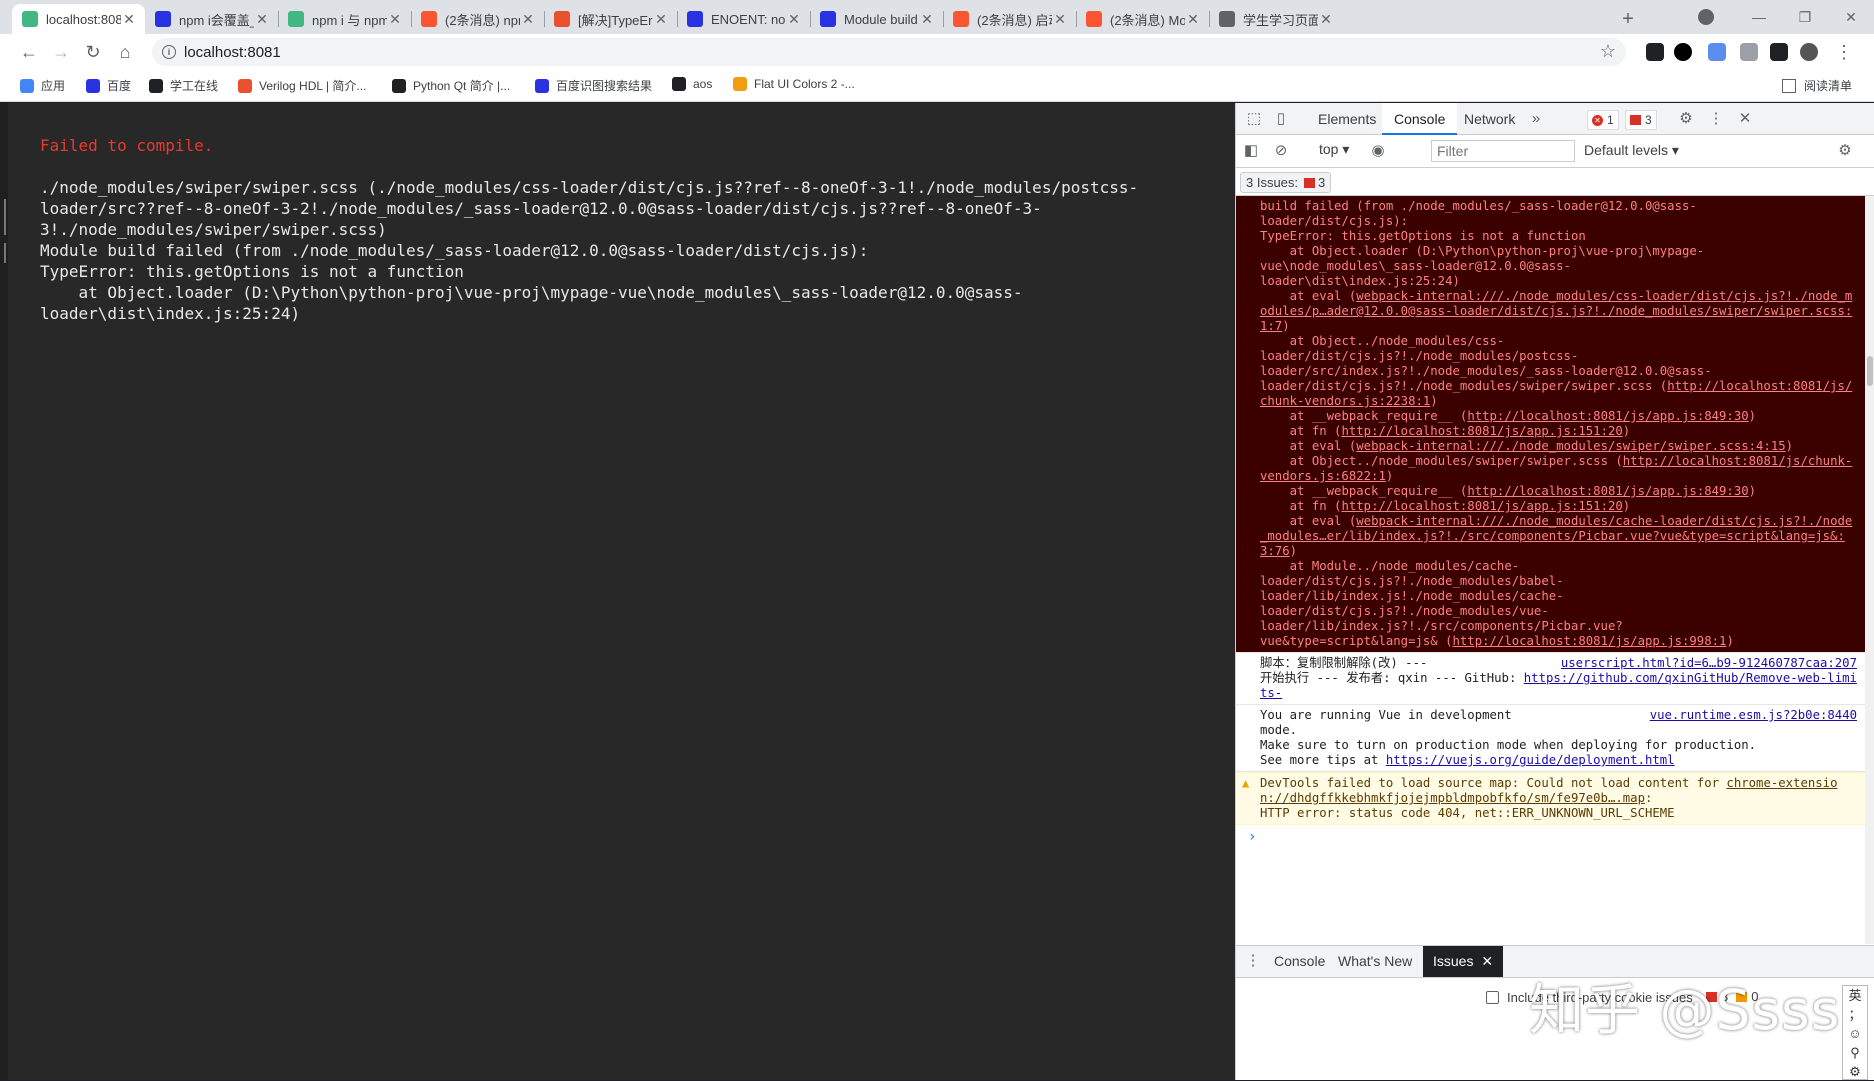 Image resolution: width=1874 pixels, height=1081 pixels. What do you see at coordinates (183, 85) in the screenshot?
I see `bookmark-item: 学工在线` at bounding box center [183, 85].